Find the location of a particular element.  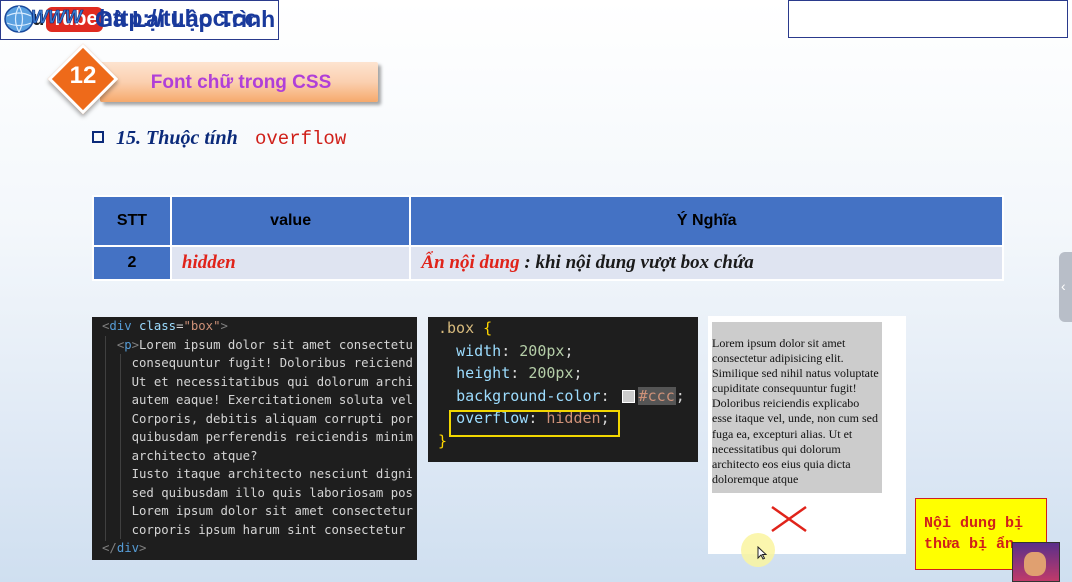

code-line: Ut et necessitatibus qui dolorum archi is located at coordinates (272, 381).